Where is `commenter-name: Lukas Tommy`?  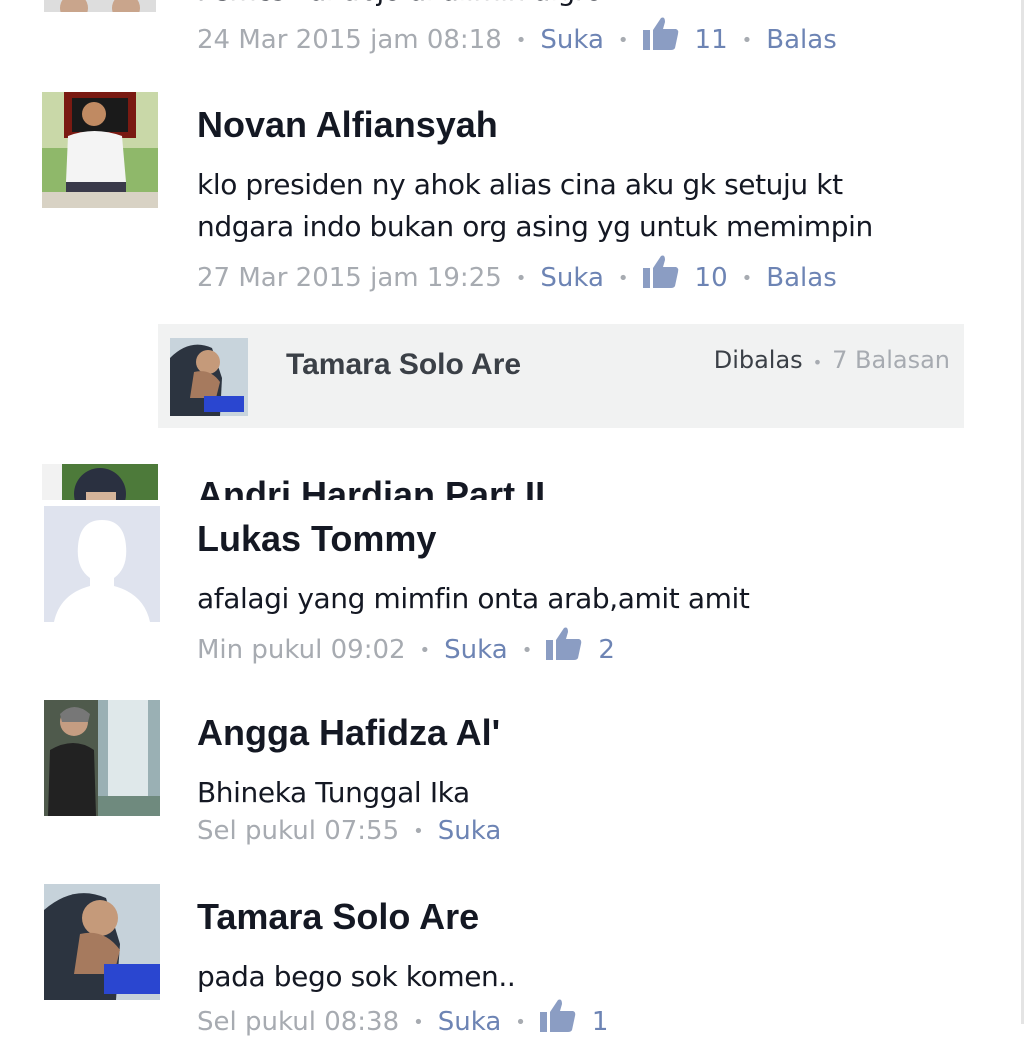
commenter-name: Lukas Tommy is located at coordinates (316, 539).